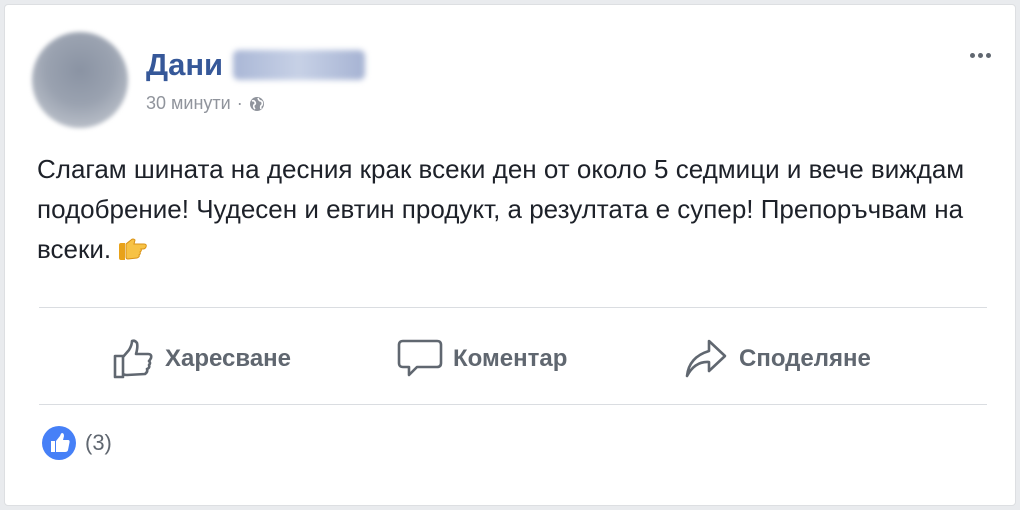 This screenshot has height=510, width=1020. What do you see at coordinates (510, 358) in the screenshot?
I see `comment-label: Коментар` at bounding box center [510, 358].